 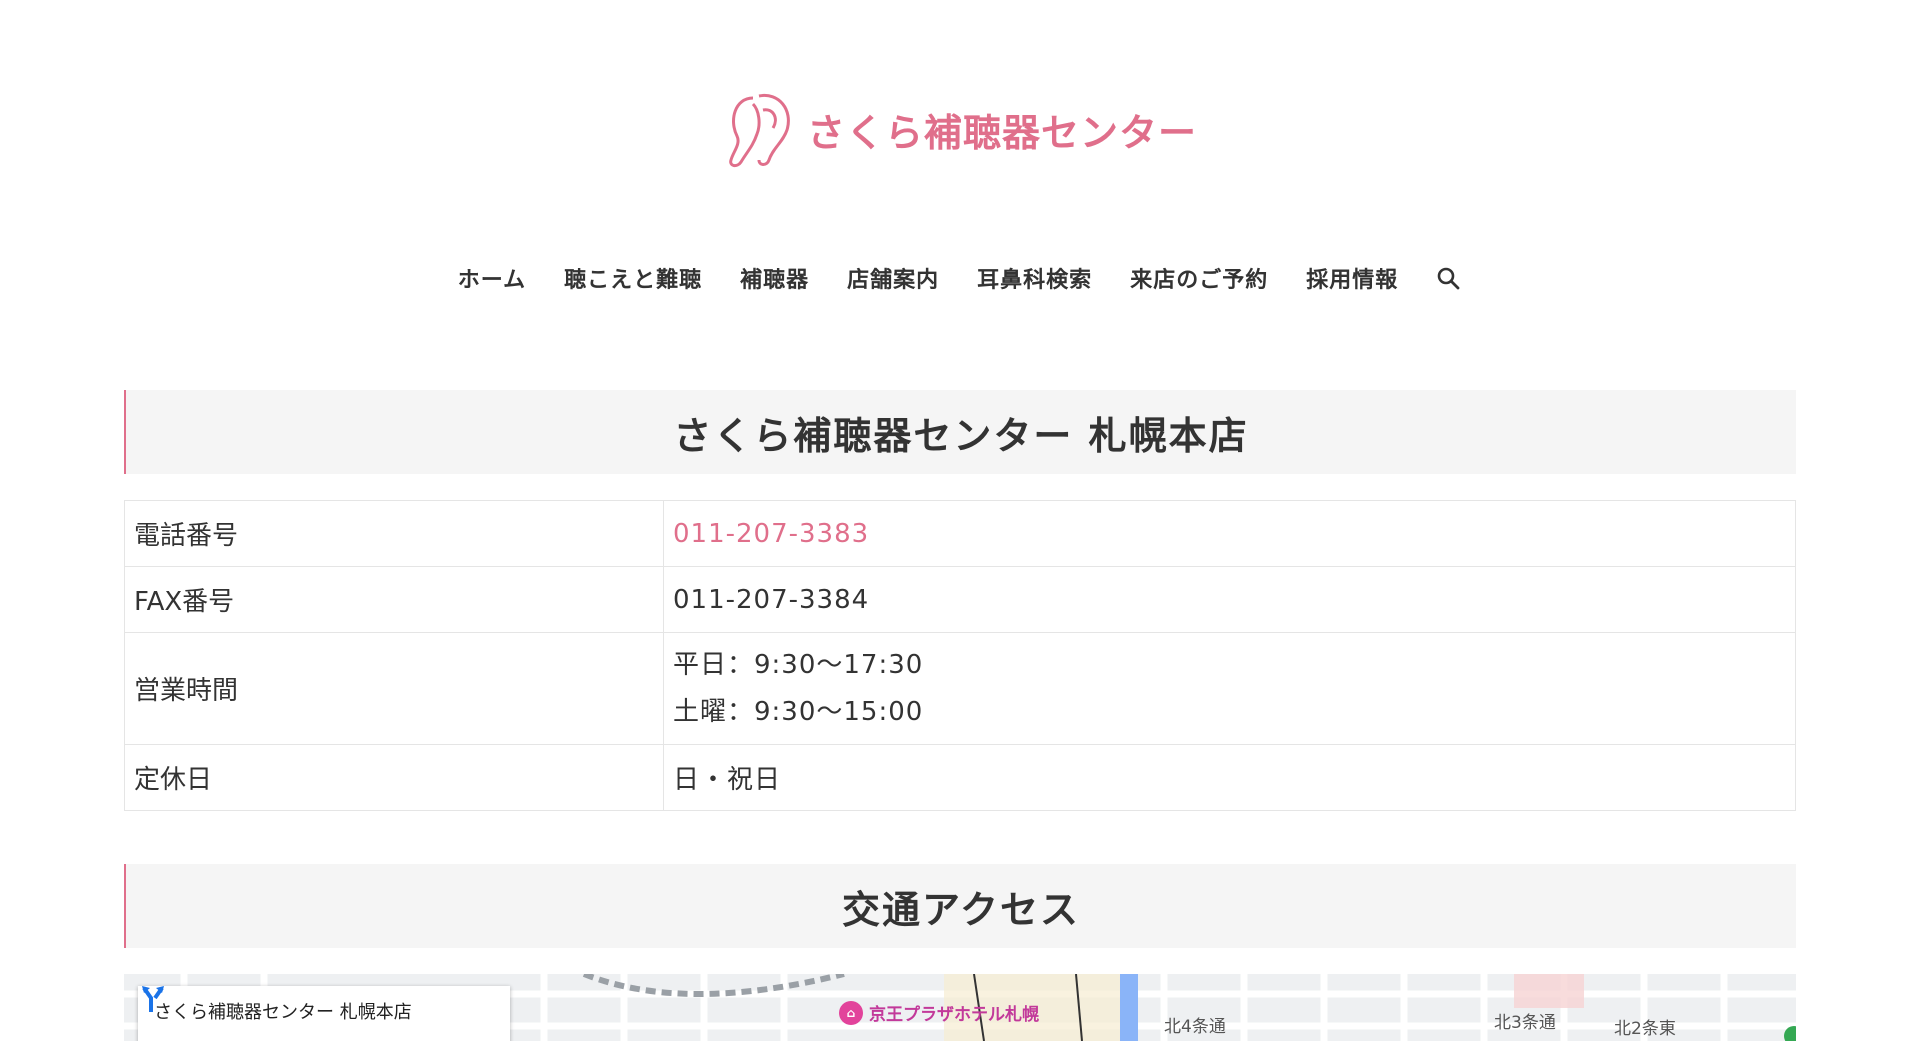 I want to click on main-nav: ホーム 聴こえと難聴 補聴器 店舗案内 耳鼻科検索 来店のご予約 採用情報, so click(x=960, y=278).